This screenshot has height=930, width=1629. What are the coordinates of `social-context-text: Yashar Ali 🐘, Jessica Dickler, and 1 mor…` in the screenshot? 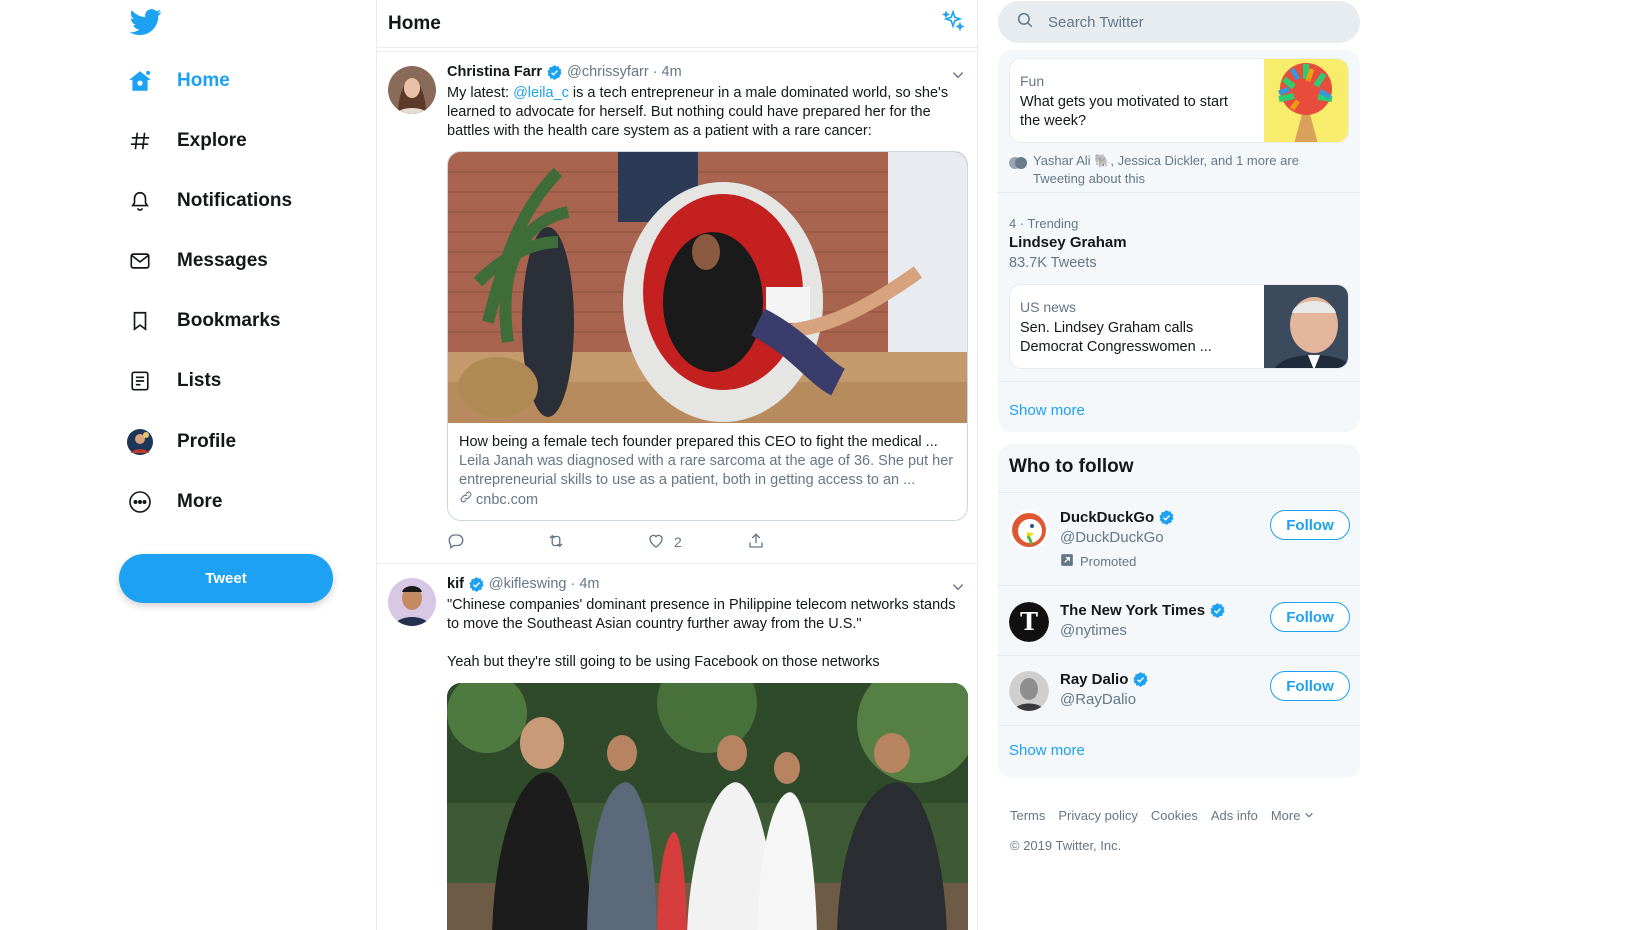 It's located at (1166, 169).